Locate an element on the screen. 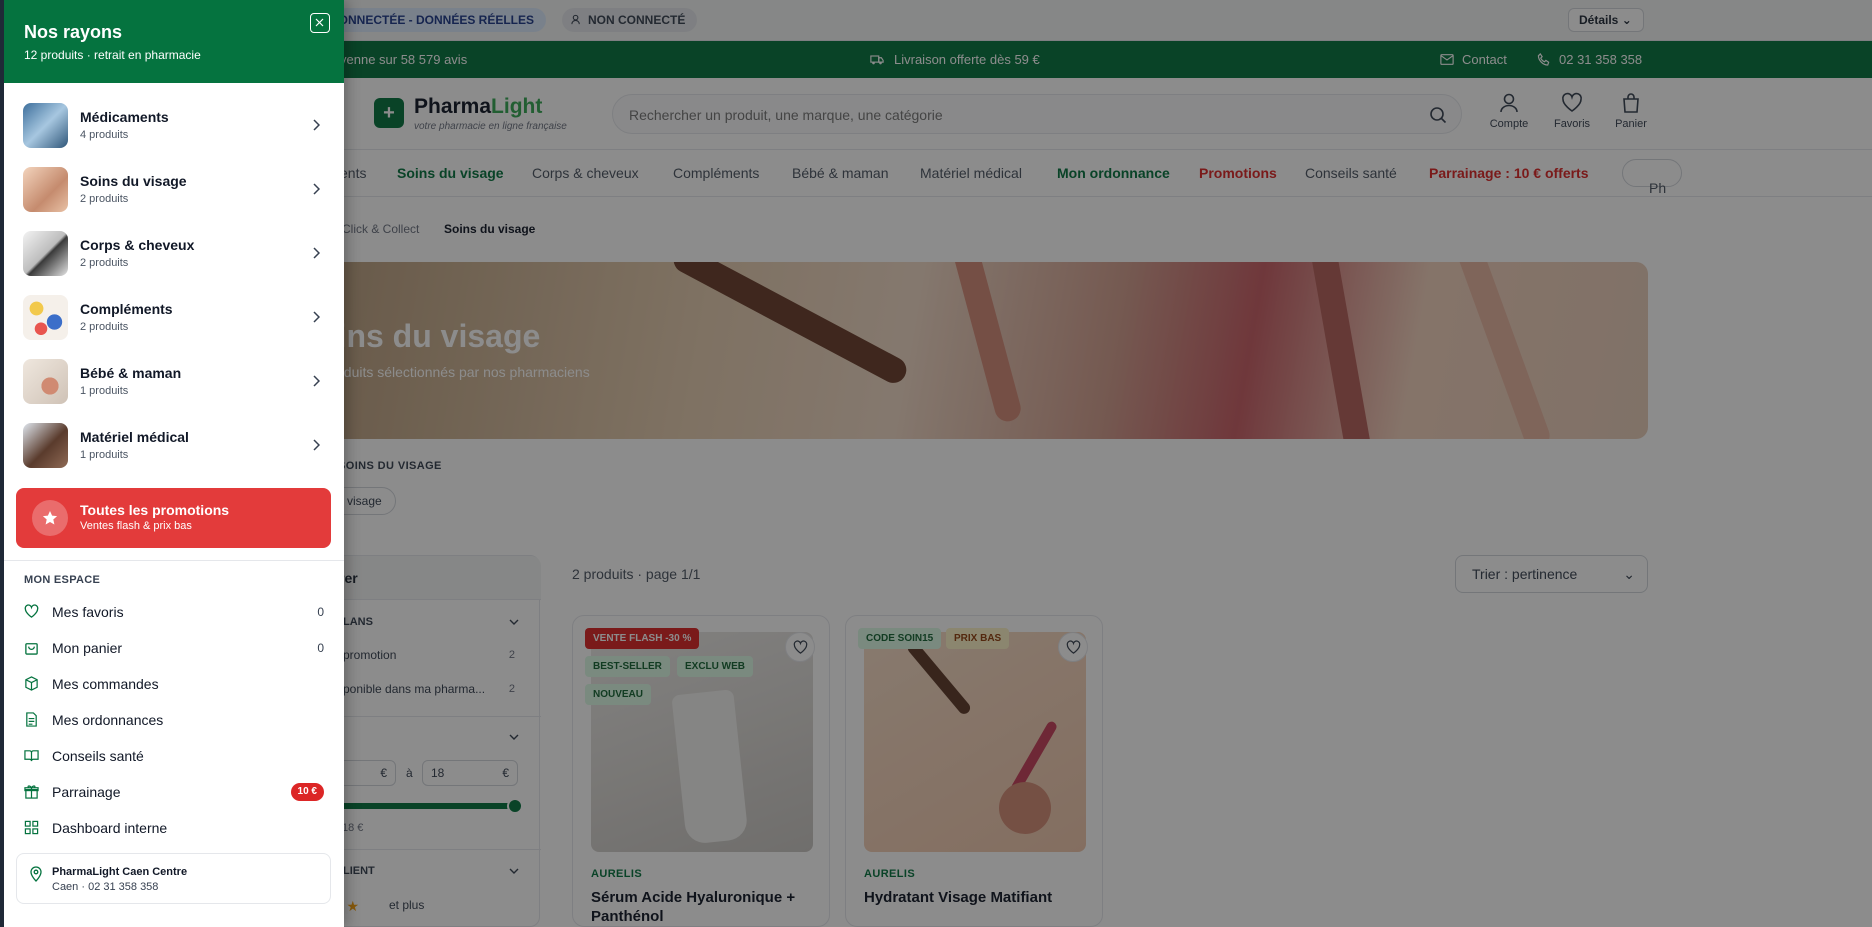  heart-icon is located at coordinates (31, 611).